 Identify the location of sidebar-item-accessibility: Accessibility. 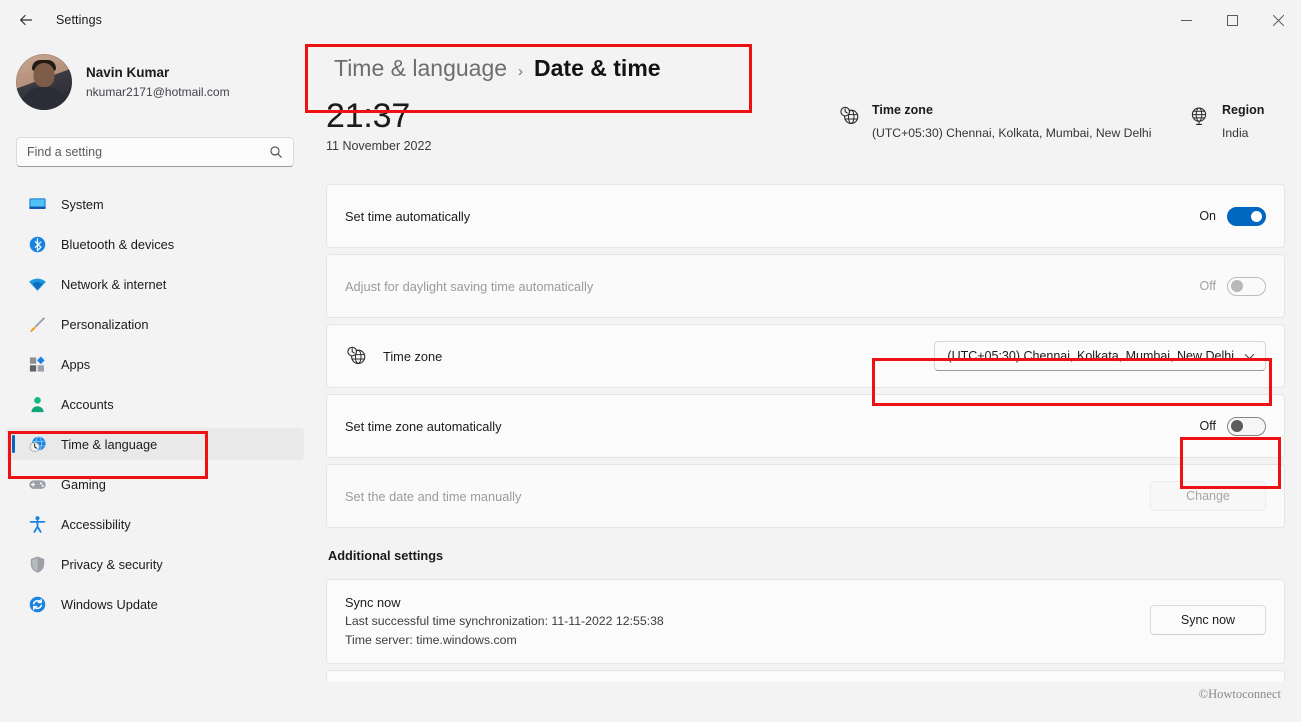
(155, 524).